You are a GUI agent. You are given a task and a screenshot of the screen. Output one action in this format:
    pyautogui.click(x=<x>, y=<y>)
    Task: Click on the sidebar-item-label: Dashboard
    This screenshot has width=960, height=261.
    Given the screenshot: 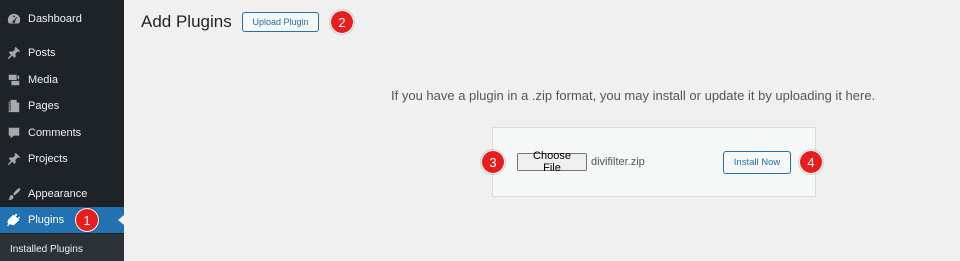 What is the action you would take?
    pyautogui.click(x=55, y=19)
    